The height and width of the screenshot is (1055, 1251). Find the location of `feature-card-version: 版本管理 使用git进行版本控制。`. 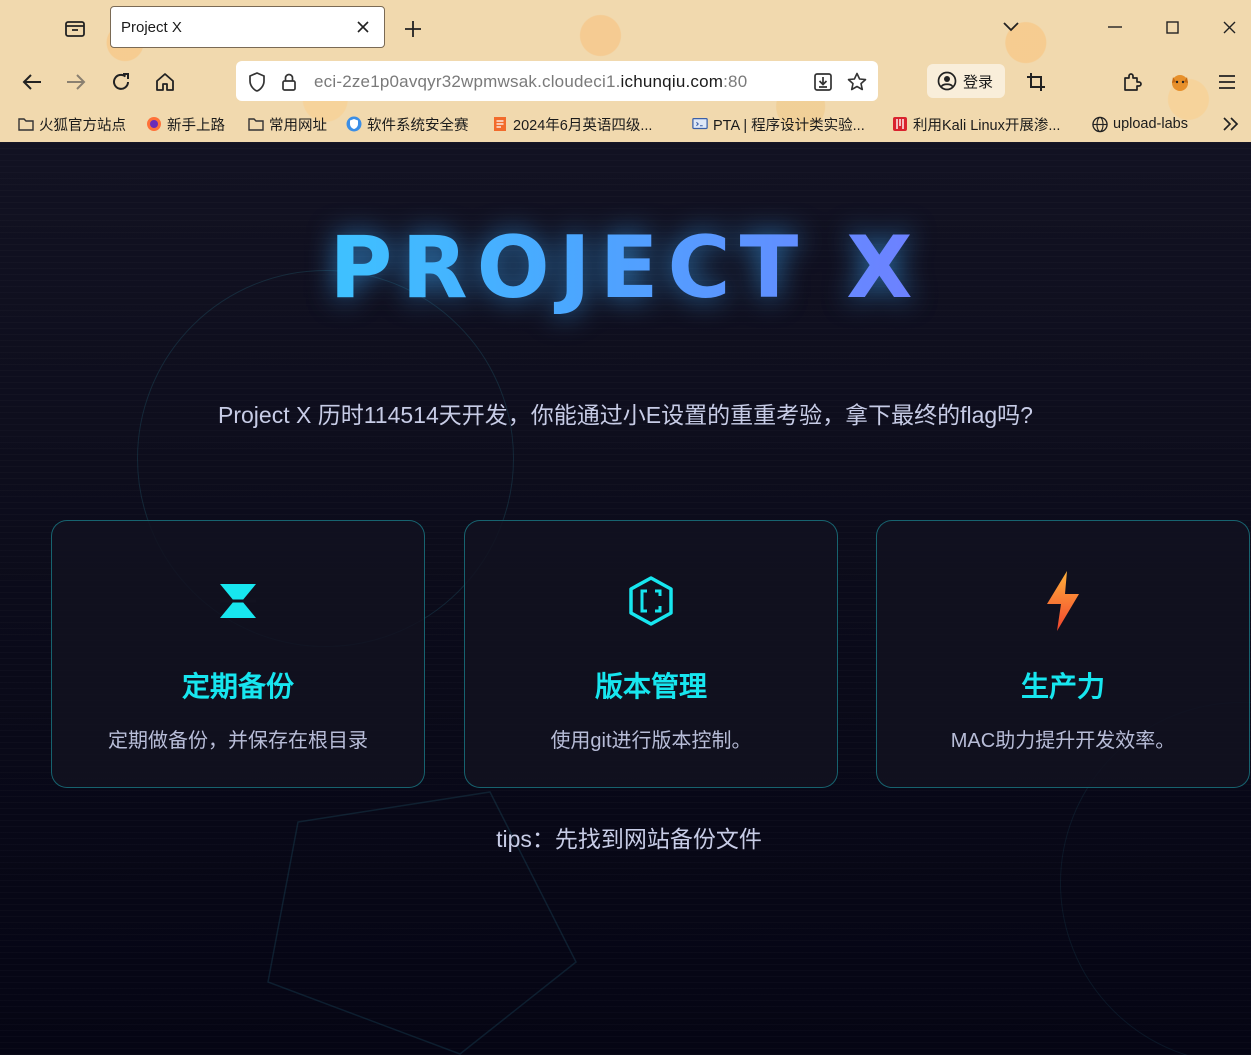

feature-card-version: 版本管理 使用git进行版本控制。 is located at coordinates (651, 654).